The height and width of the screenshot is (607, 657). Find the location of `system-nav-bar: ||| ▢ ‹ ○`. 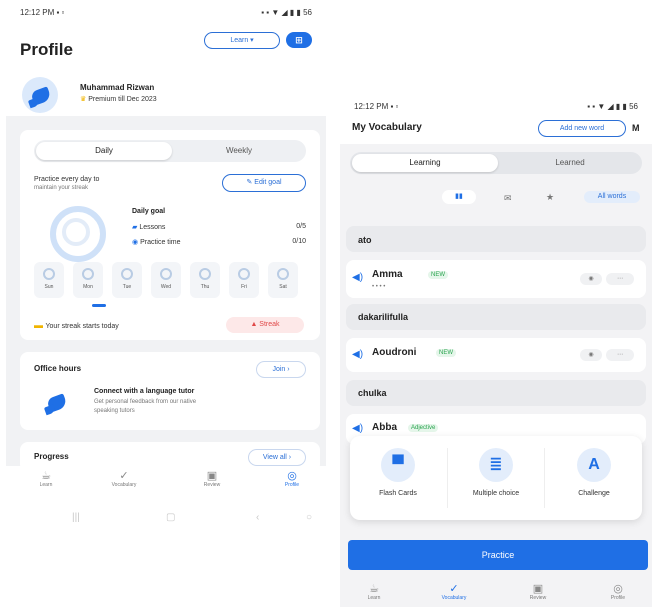

system-nav-bar: ||| ▢ ‹ ○ is located at coordinates (166, 519).